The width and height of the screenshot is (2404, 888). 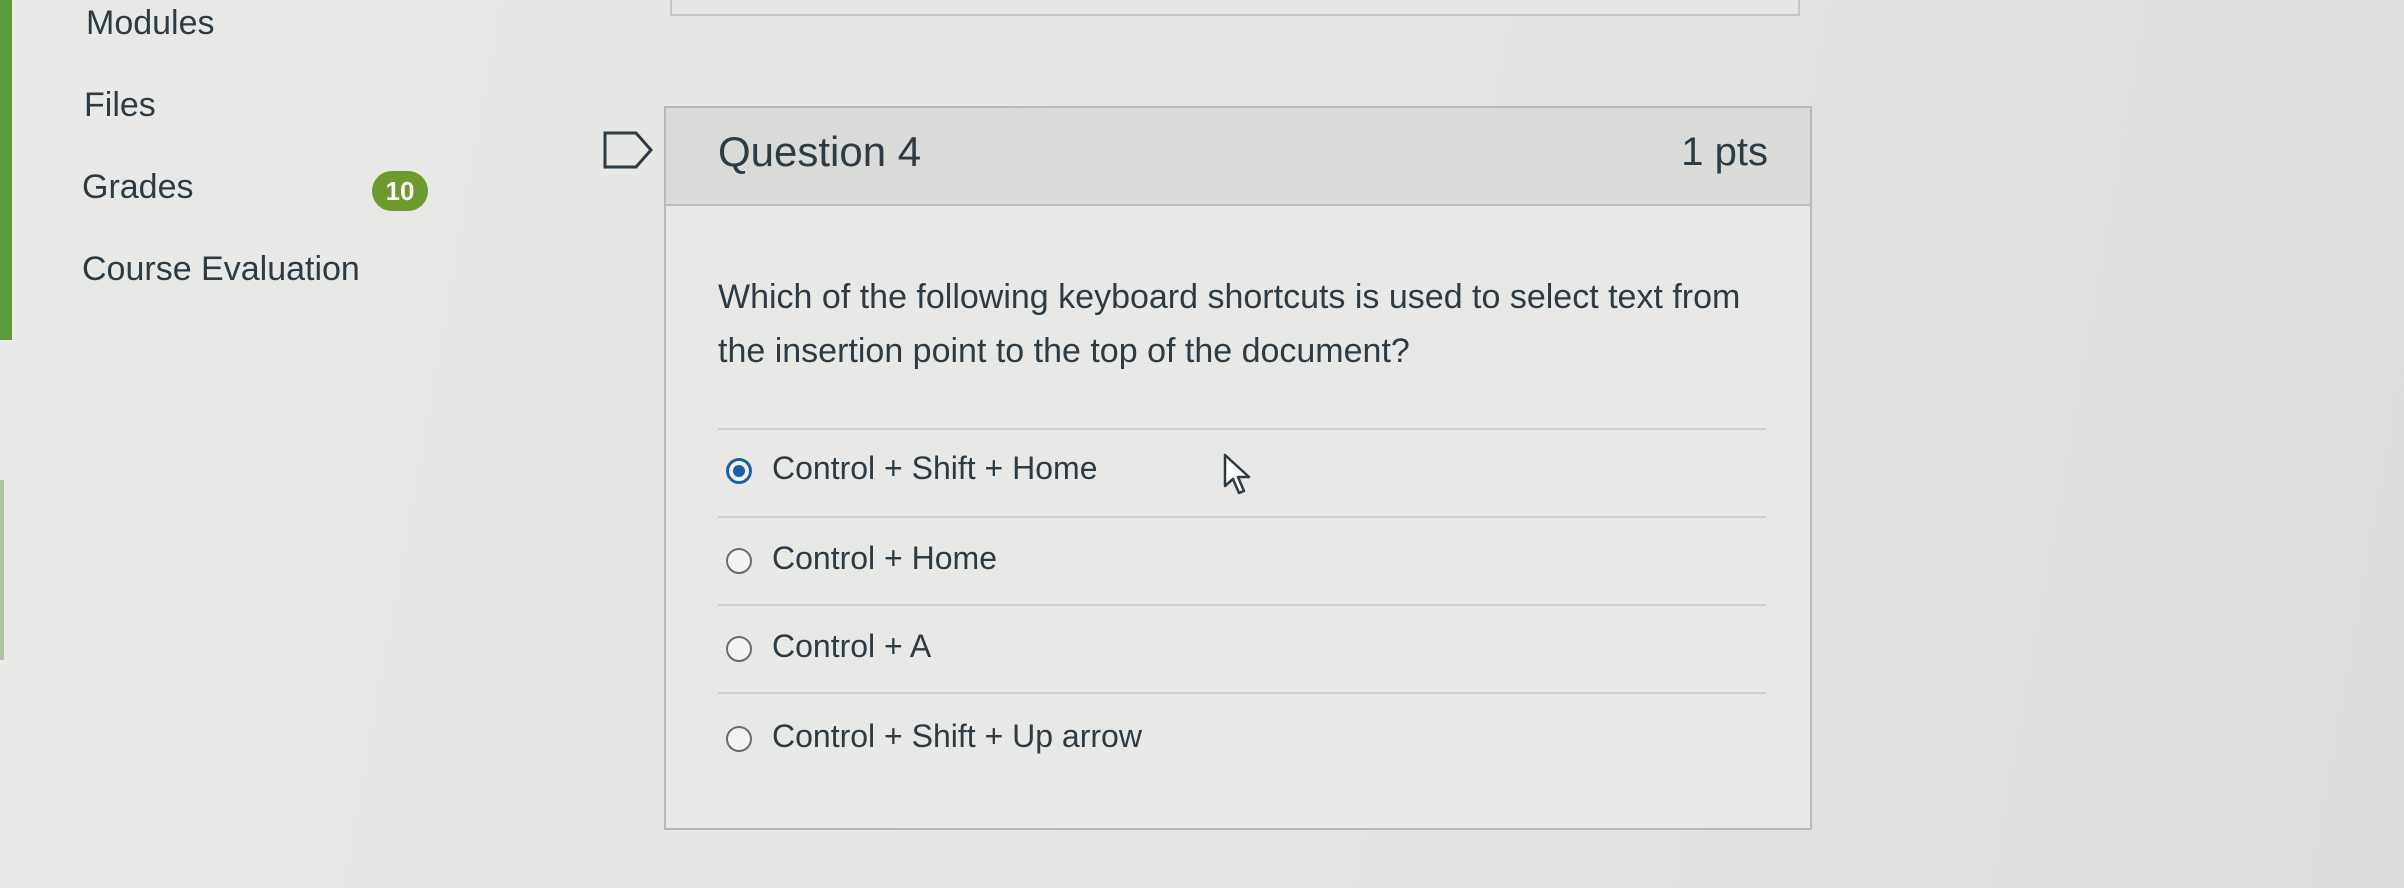 I want to click on course-nav-accent-bar, so click(x=6, y=170).